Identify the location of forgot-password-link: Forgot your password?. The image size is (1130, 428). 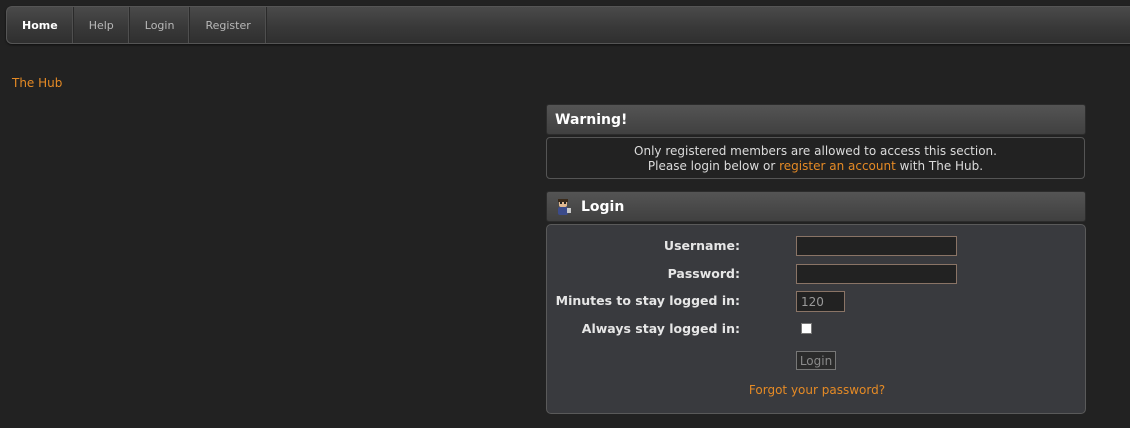
(817, 390).